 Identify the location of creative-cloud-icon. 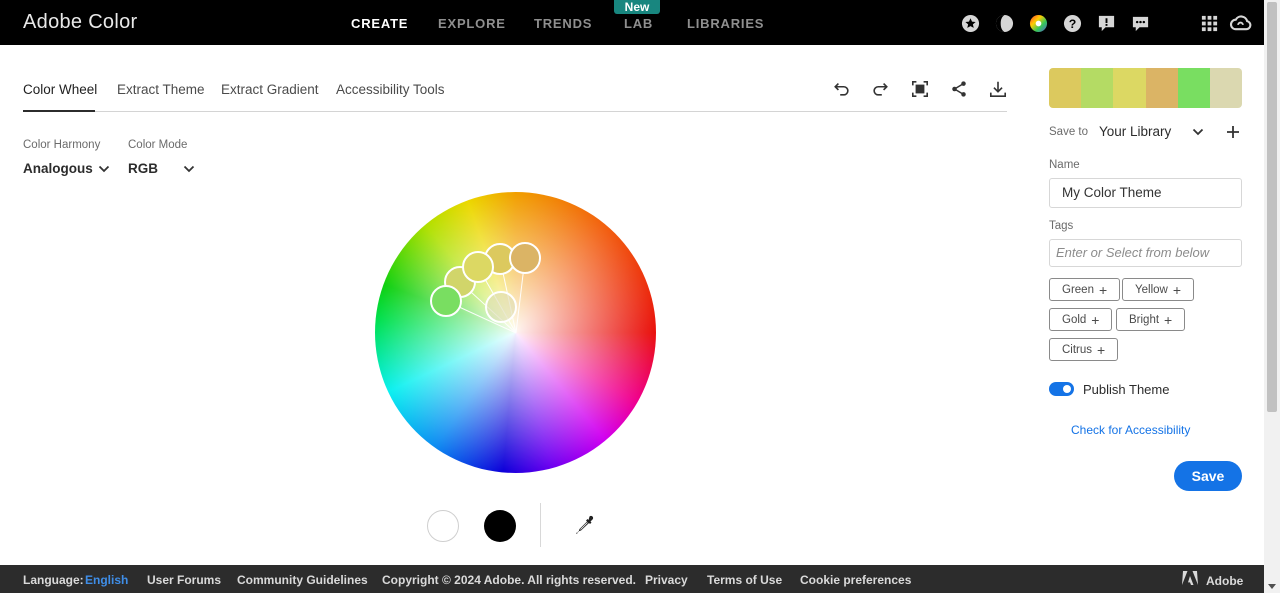
(1240, 23).